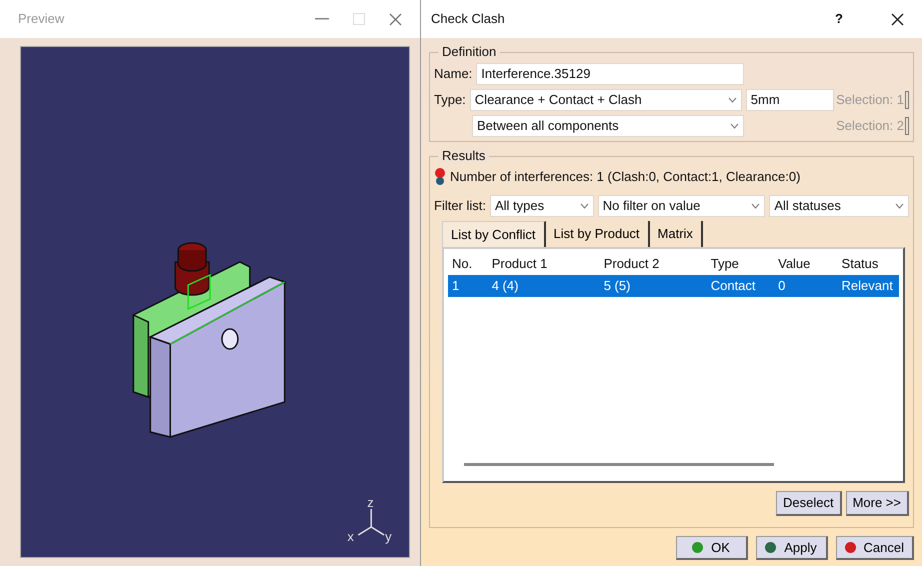 The width and height of the screenshot is (922, 566). I want to click on column-header: Product 2, so click(631, 264).